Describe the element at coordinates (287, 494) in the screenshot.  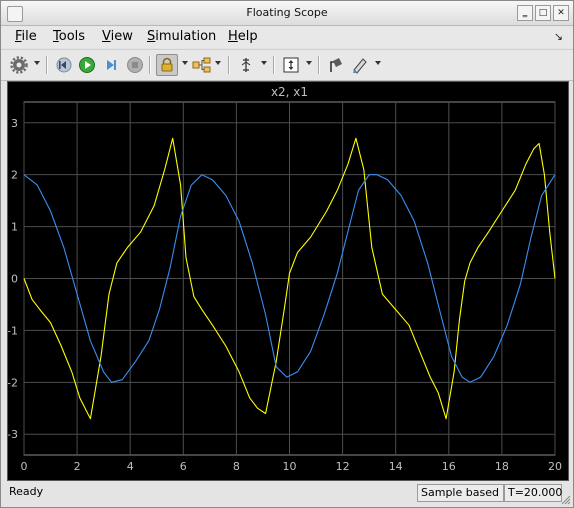
I see `status-bar: Ready Sample based T=20.000` at that location.